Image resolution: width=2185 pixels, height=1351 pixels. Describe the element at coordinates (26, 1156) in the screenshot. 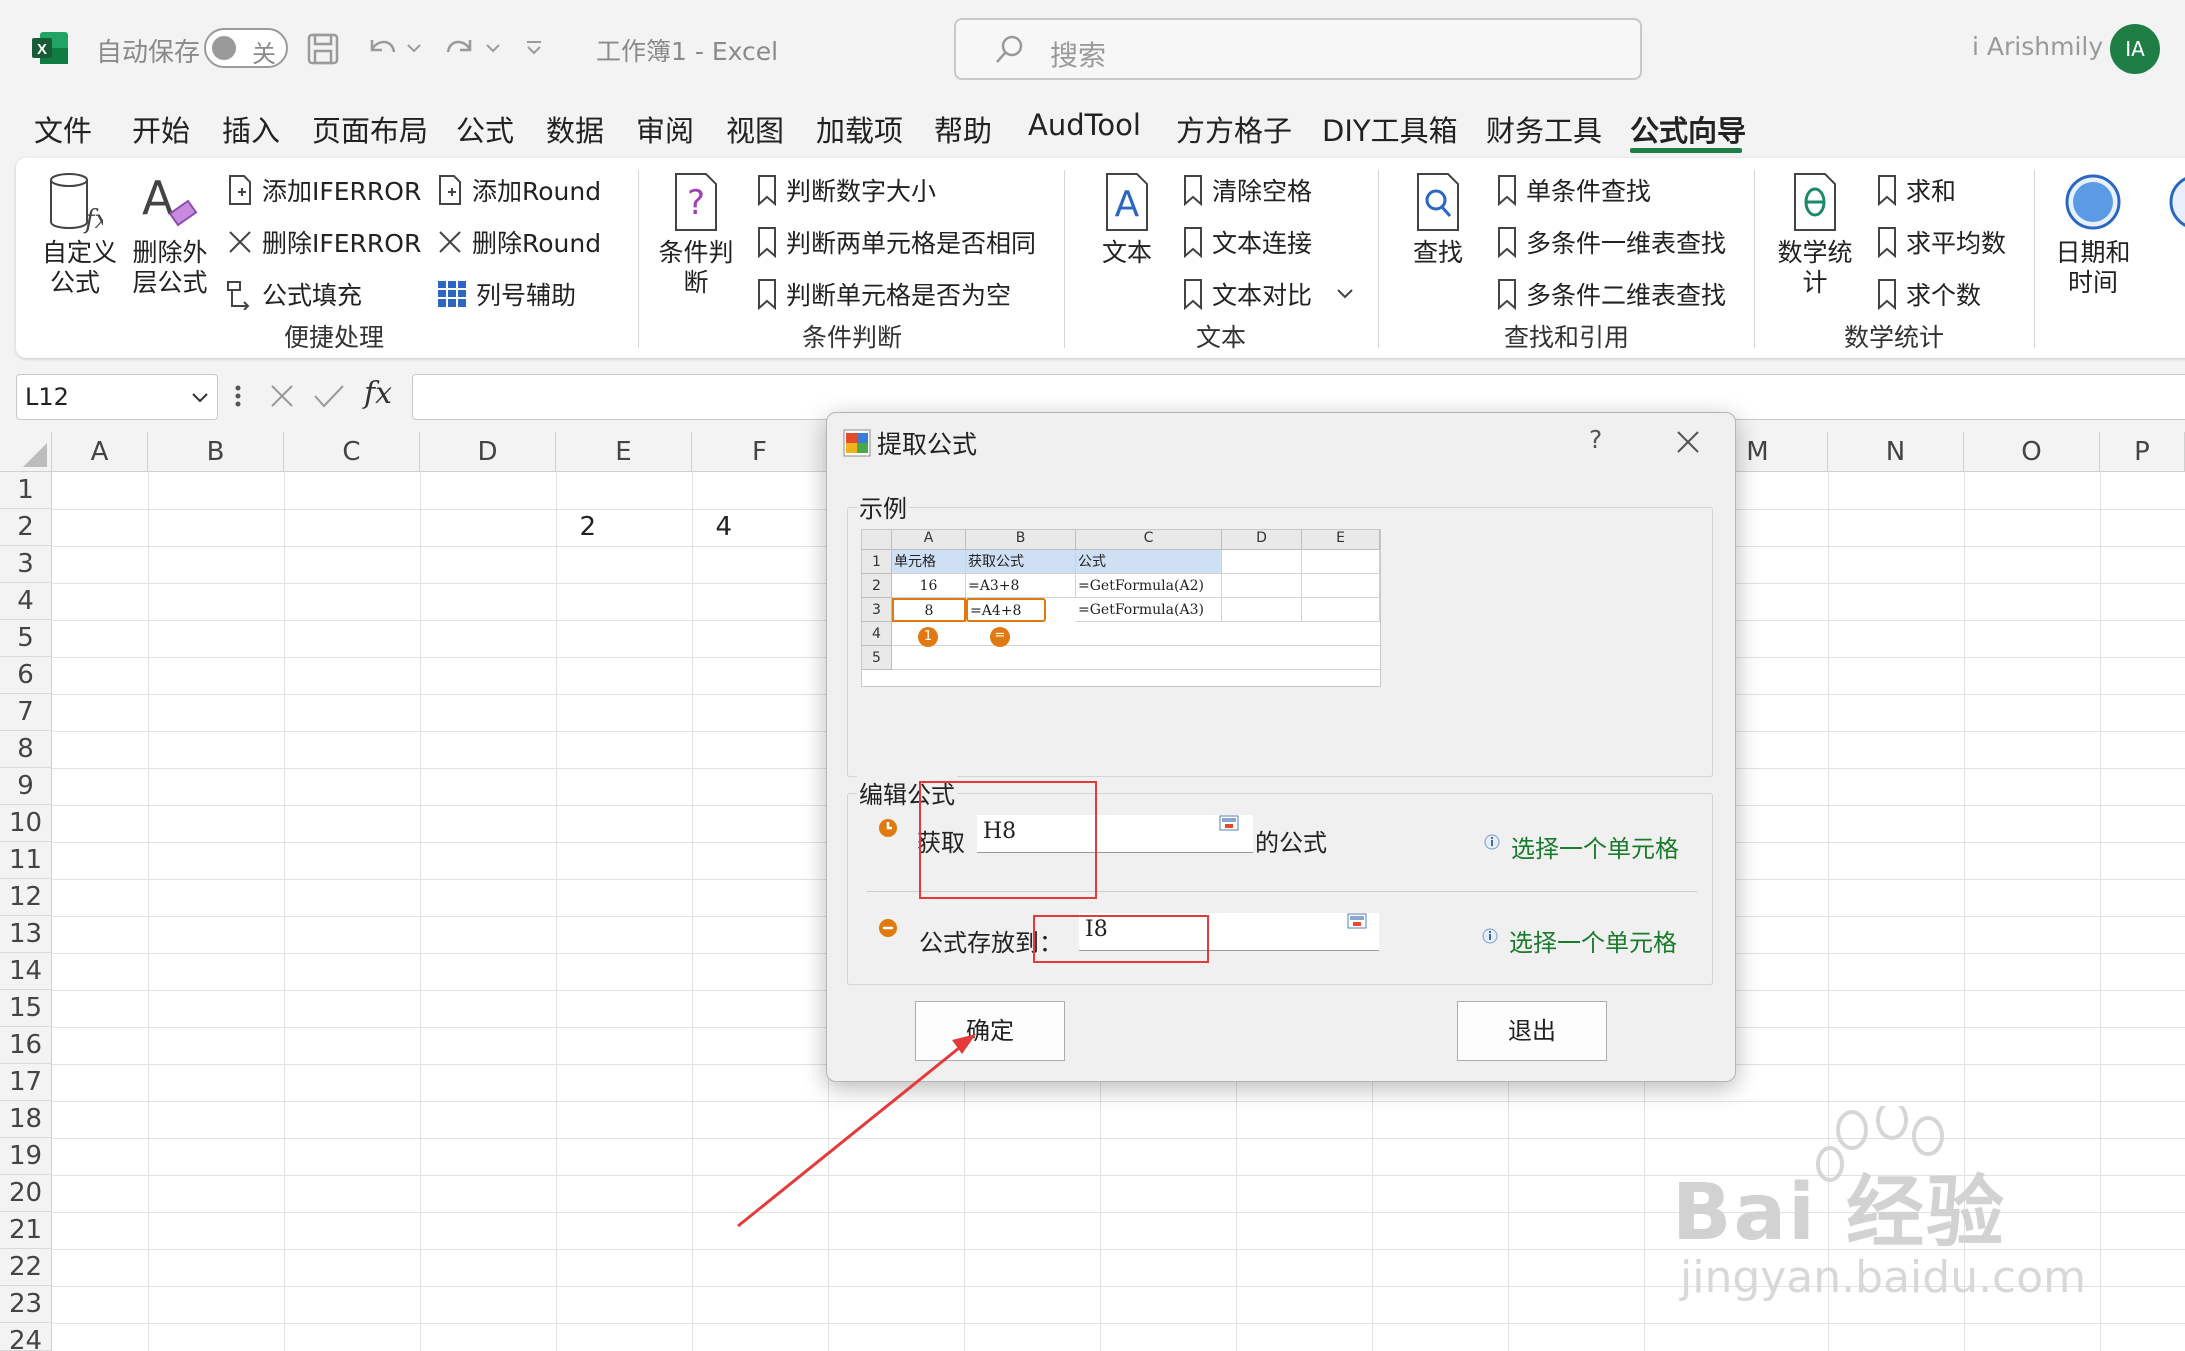

I see `row-header-19: 19` at that location.